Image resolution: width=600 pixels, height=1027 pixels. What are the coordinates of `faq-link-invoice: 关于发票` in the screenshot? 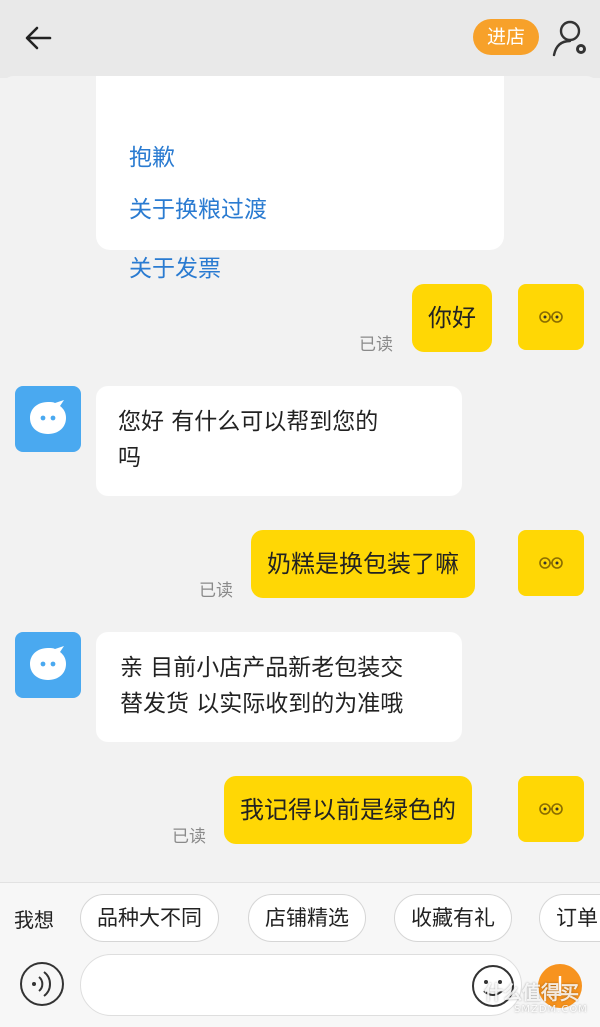 It's located at (175, 266).